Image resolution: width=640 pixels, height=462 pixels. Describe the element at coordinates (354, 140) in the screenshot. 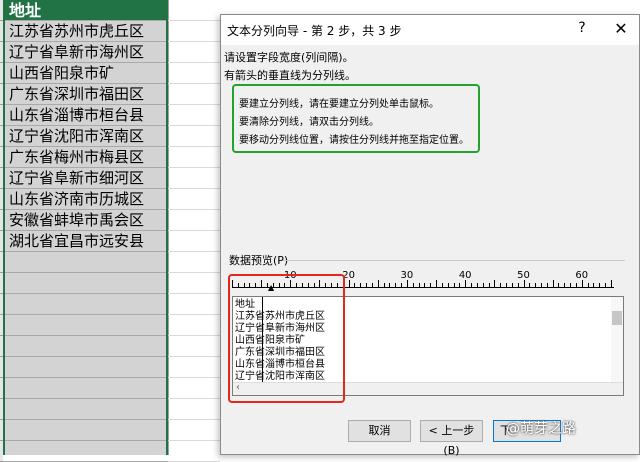

I see `info-line-move: 要移动分列线位置，请按住分列线并拖至指定位置。` at that location.